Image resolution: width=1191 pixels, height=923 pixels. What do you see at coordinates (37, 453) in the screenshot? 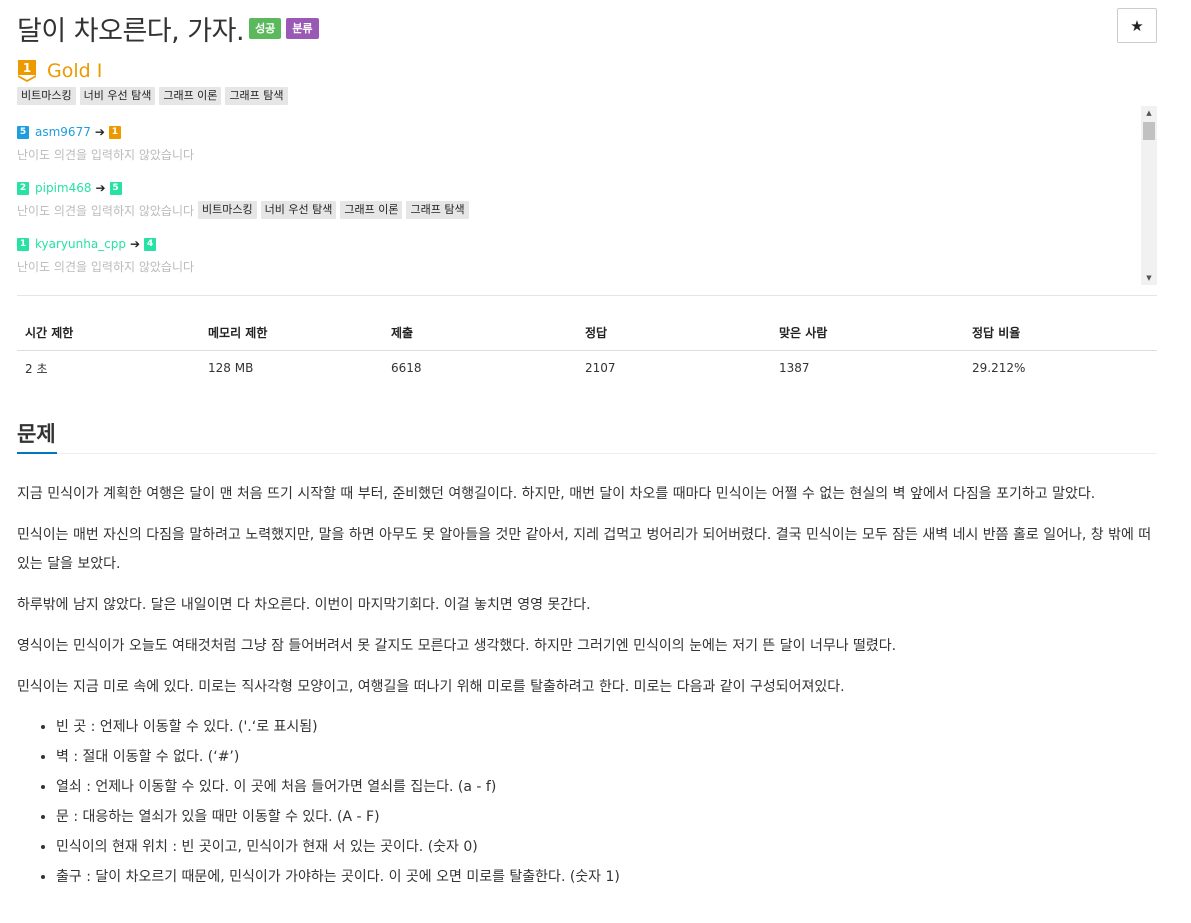
I see `section-divider-accent` at bounding box center [37, 453].